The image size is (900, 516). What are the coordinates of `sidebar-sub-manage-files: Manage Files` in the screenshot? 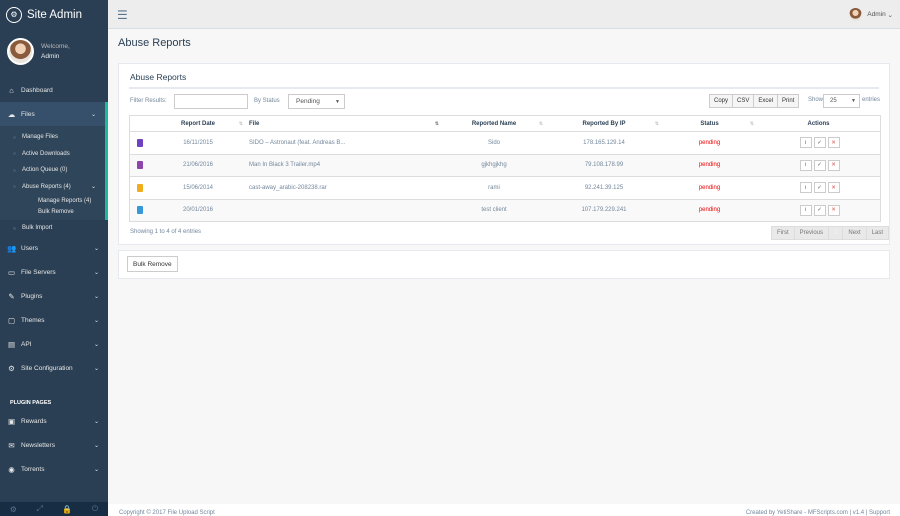 It's located at (52, 137).